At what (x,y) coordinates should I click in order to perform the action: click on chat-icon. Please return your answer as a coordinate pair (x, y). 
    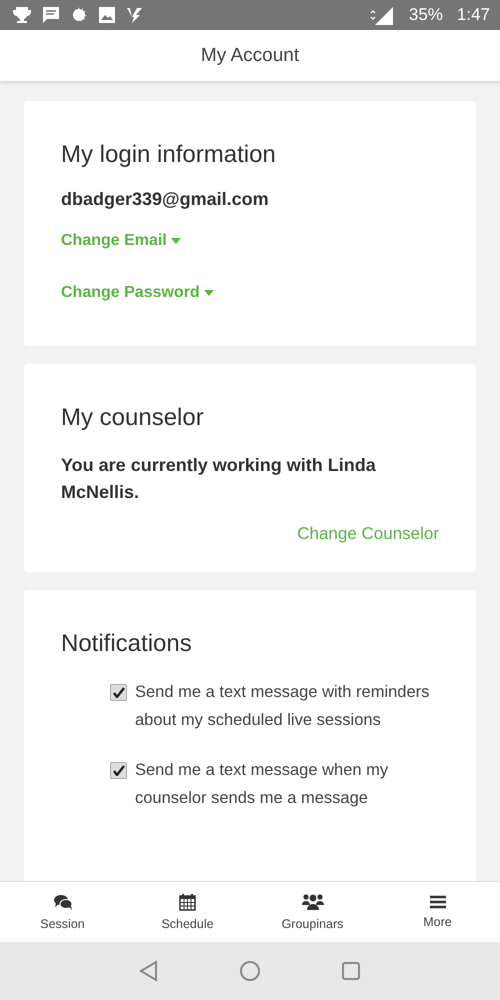
    Looking at the image, I should click on (62, 902).